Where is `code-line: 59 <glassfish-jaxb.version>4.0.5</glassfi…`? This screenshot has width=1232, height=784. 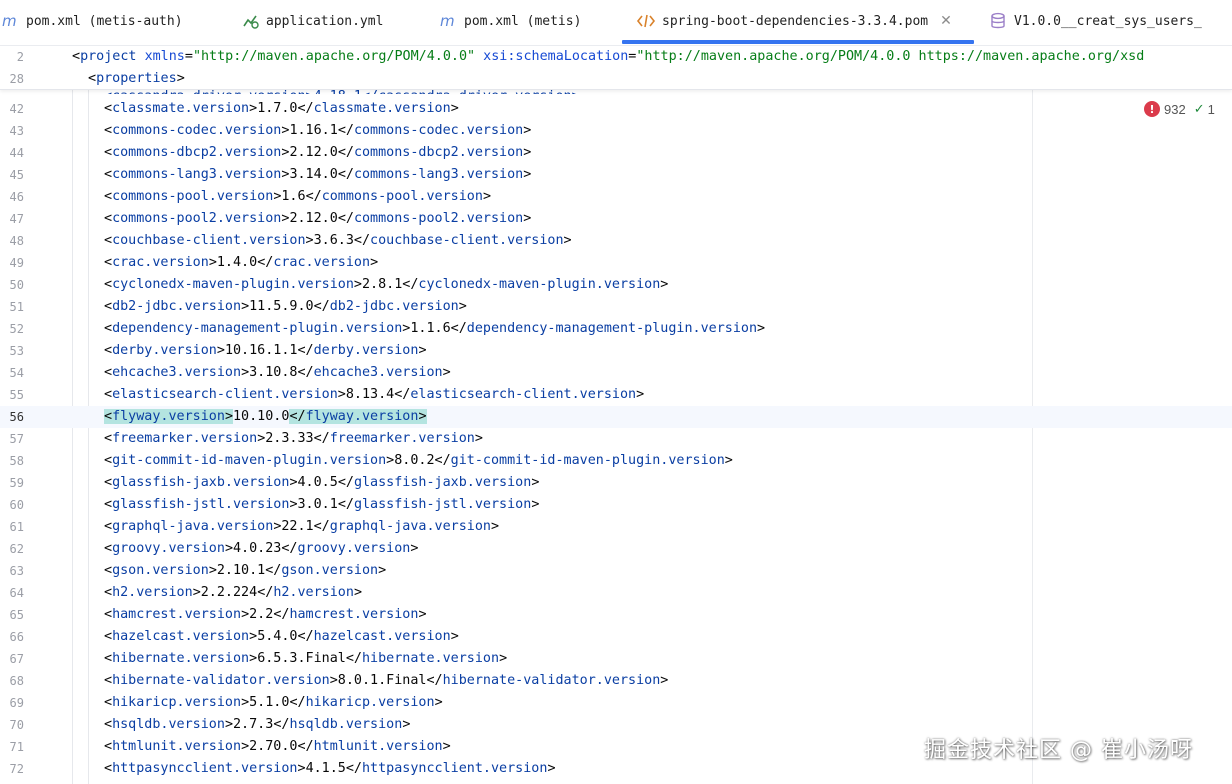
code-line: 59 <glassfish-jaxb.version>4.0.5</glassfi… is located at coordinates (616, 483).